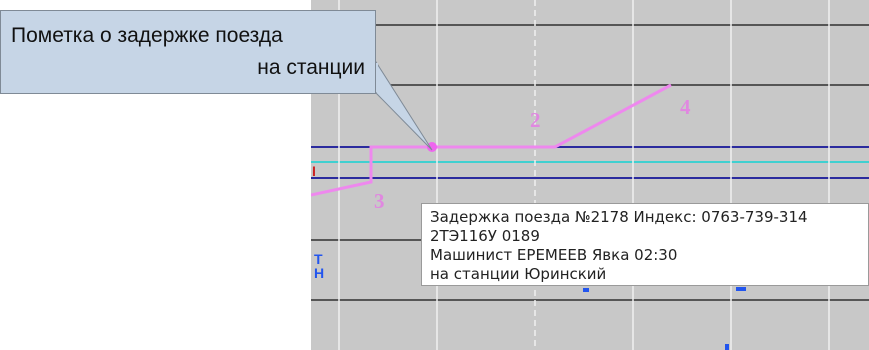  Describe the element at coordinates (147, 35) in the screenshot. I see `callout-text-line1: Пометка о задержке поезда` at that location.